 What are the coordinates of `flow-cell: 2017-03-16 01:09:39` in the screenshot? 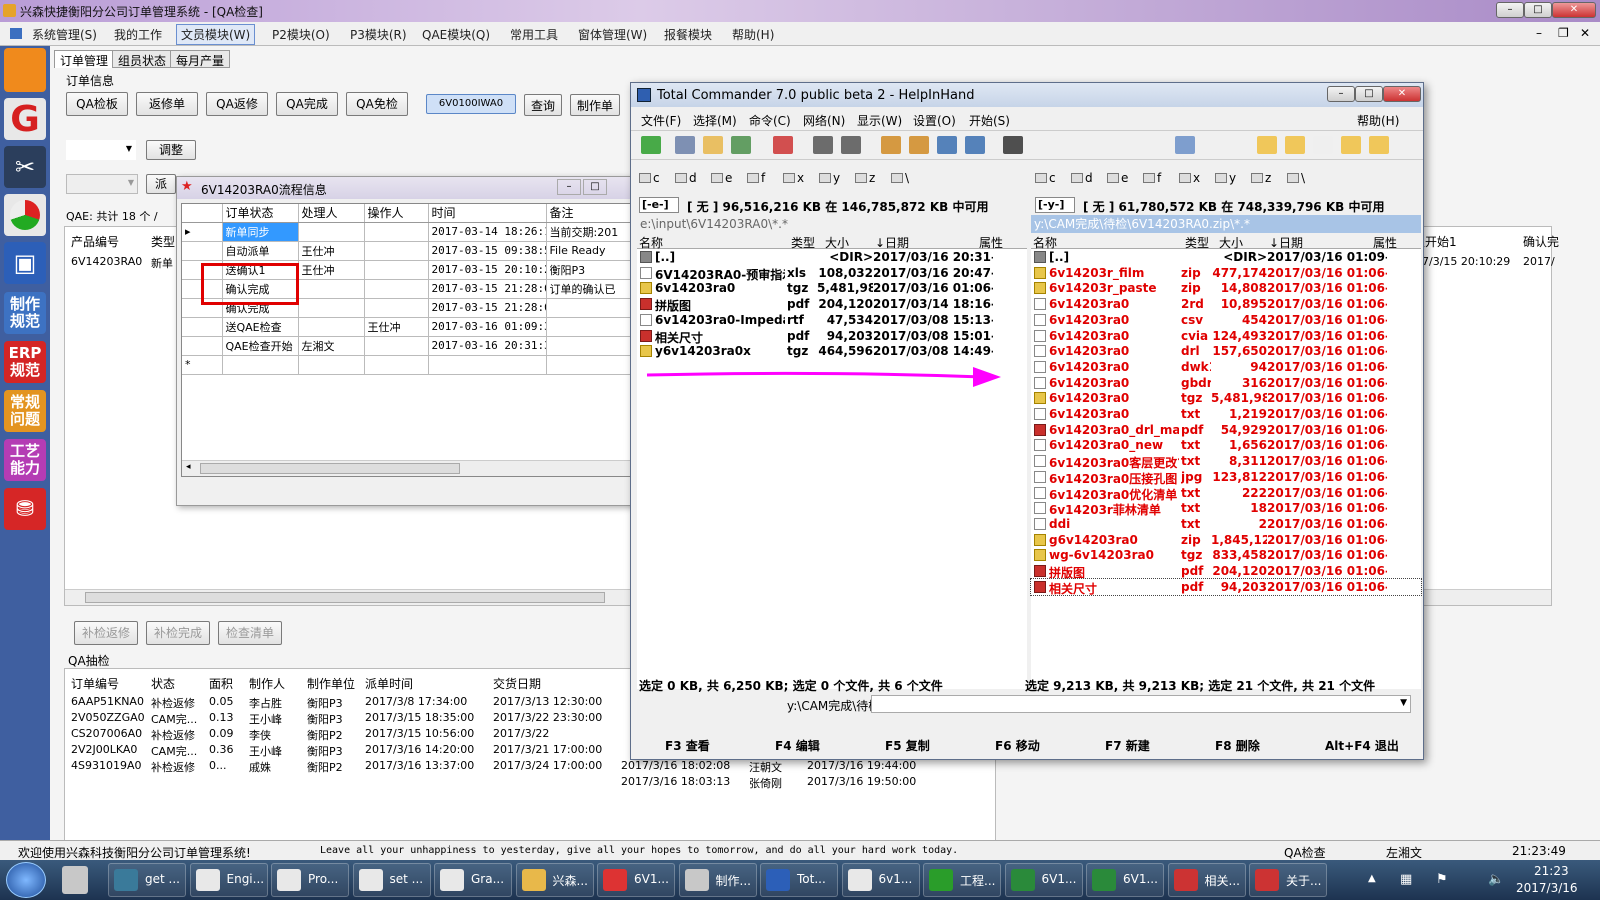 It's located at (487, 327).